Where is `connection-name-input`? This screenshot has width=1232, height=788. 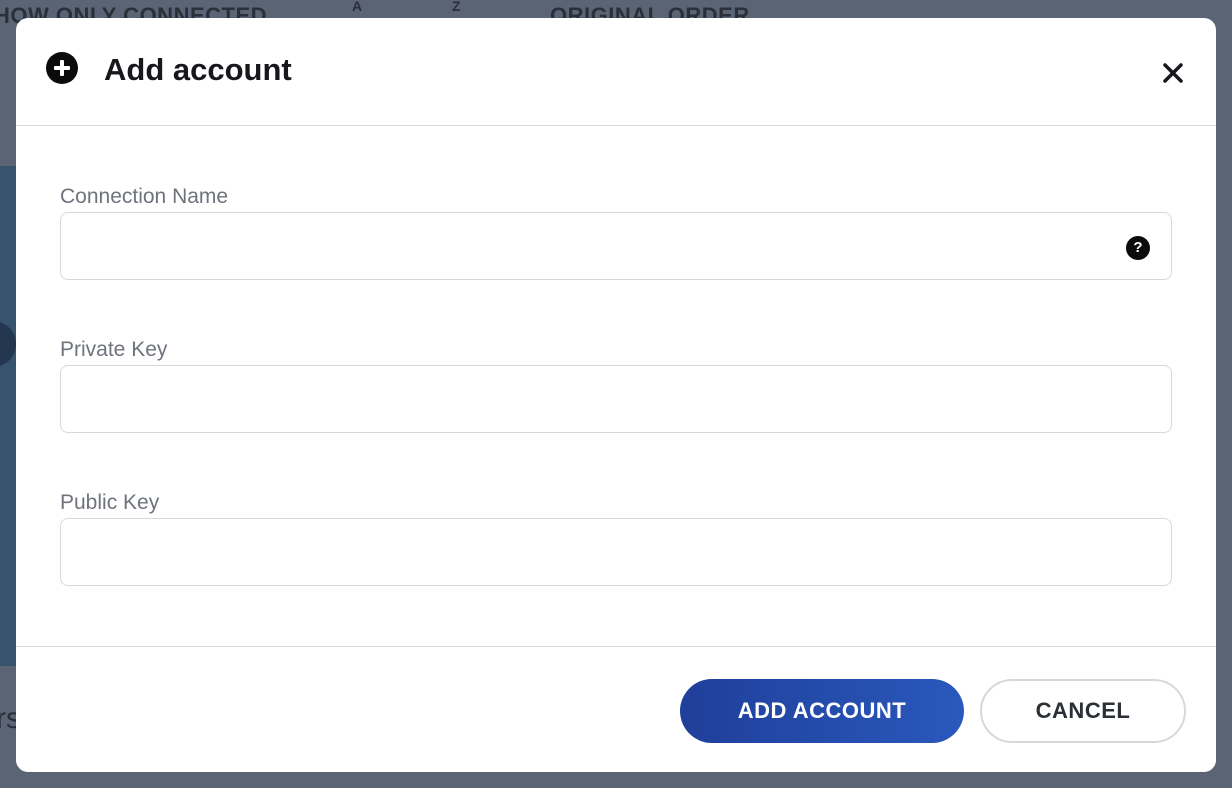
connection-name-input is located at coordinates (616, 246).